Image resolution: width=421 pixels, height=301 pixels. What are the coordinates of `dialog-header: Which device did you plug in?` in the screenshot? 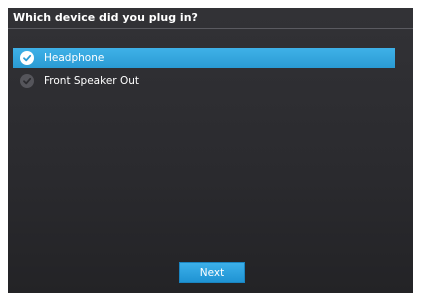 It's located at (210, 18).